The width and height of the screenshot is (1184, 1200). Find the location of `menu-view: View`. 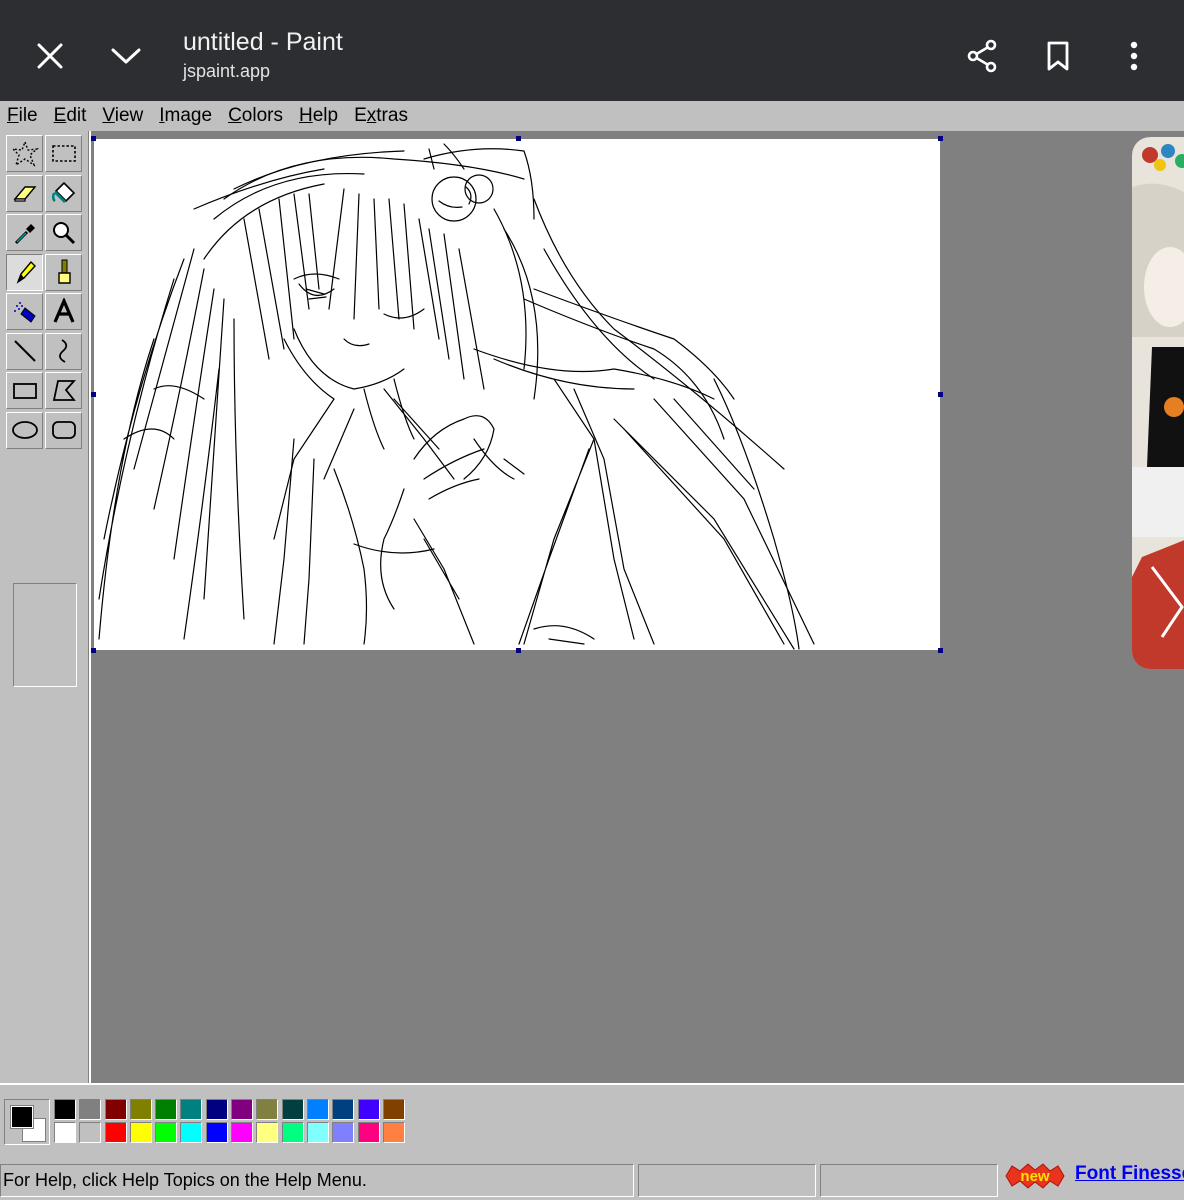

menu-view: View is located at coordinates (122, 116).